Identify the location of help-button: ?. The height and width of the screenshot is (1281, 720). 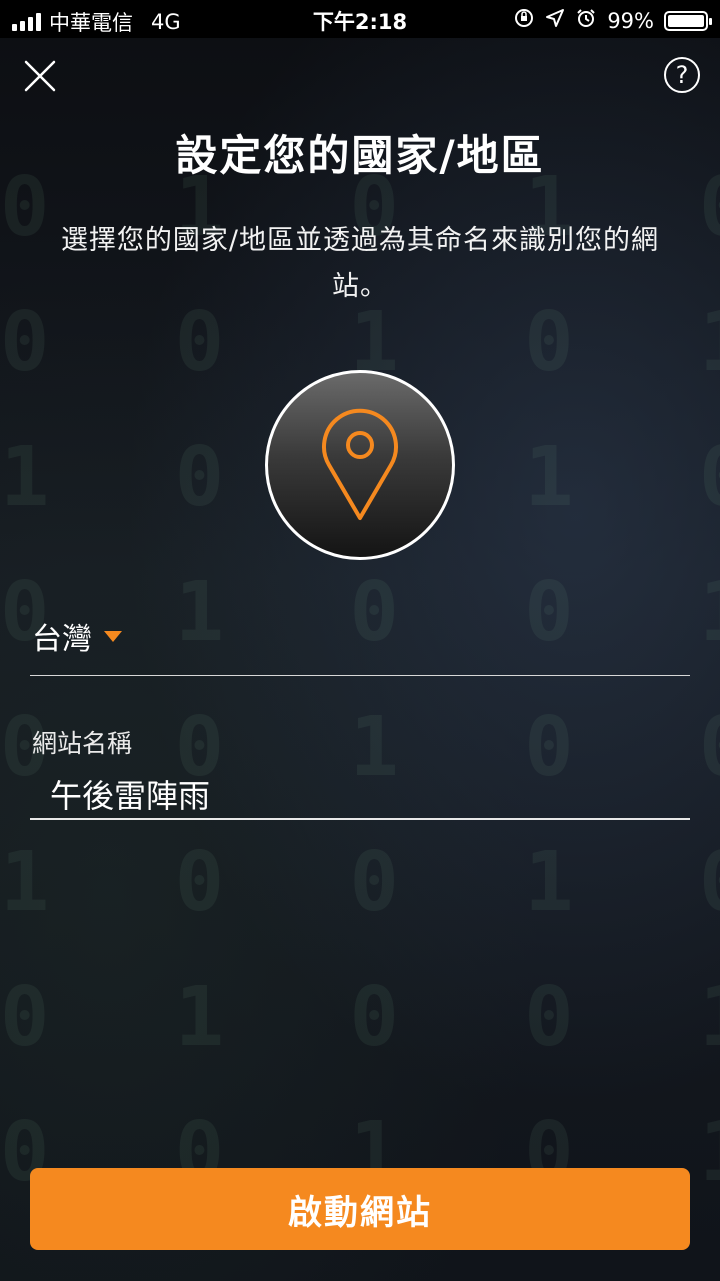
(682, 75).